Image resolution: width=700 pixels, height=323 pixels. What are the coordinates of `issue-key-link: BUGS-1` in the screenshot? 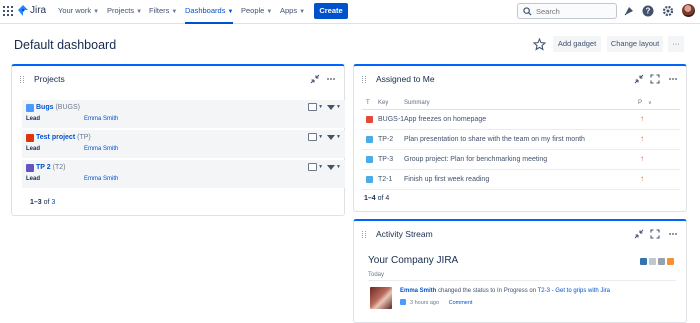 It's located at (391, 119).